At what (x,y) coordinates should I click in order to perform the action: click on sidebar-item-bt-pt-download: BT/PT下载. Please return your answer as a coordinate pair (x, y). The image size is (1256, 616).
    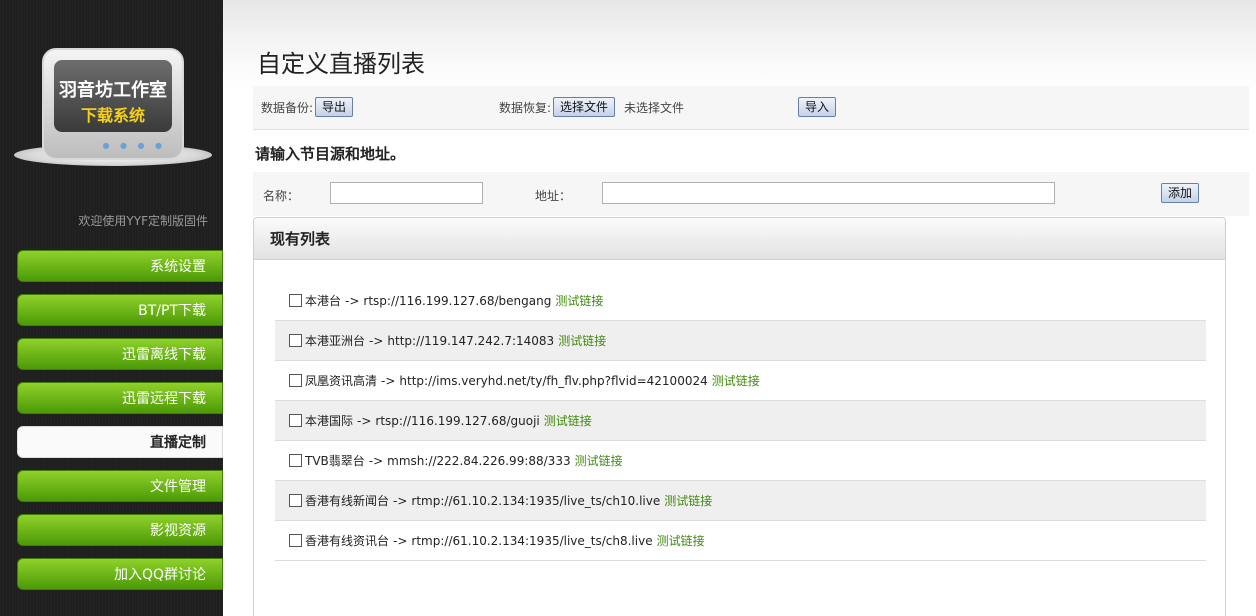
    Looking at the image, I should click on (120, 310).